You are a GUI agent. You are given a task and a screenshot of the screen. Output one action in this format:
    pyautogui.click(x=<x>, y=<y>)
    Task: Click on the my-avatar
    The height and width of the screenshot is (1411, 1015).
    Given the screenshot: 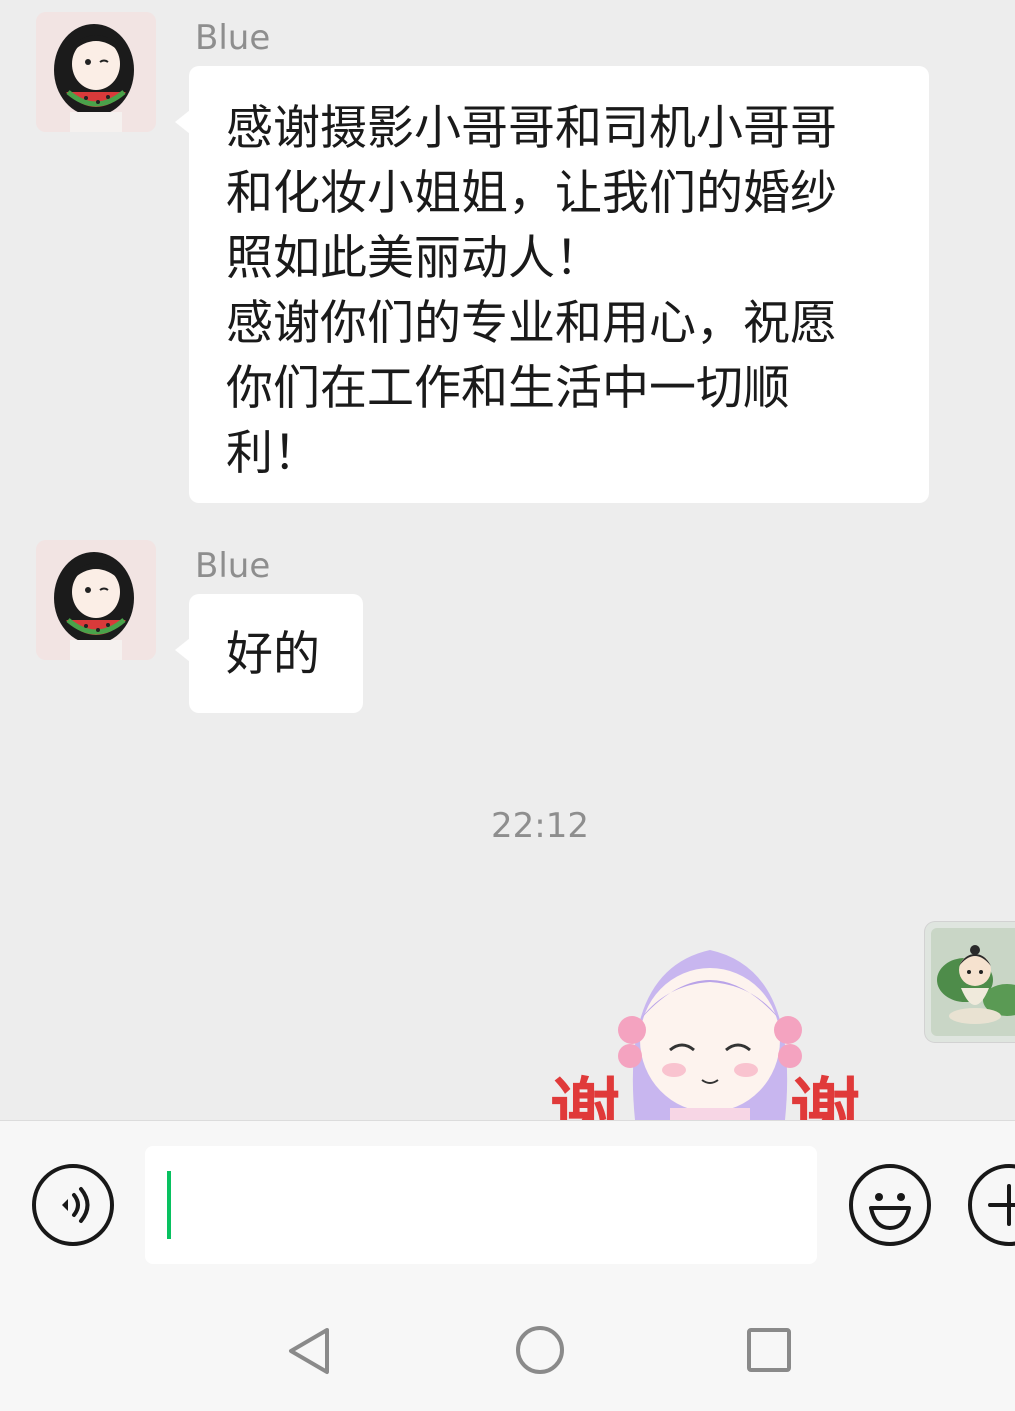 What is the action you would take?
    pyautogui.click(x=970, y=982)
    